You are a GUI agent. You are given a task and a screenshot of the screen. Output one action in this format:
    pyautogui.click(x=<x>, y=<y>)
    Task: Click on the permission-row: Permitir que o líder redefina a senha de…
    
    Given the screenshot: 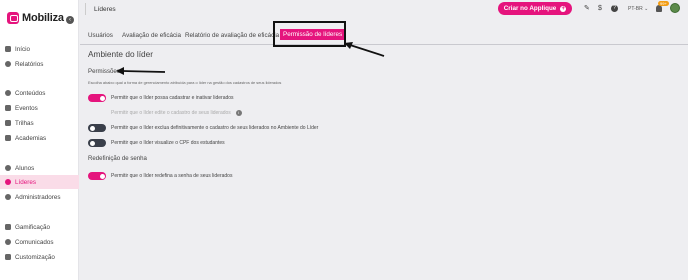 What is the action you would take?
    pyautogui.click(x=160, y=176)
    